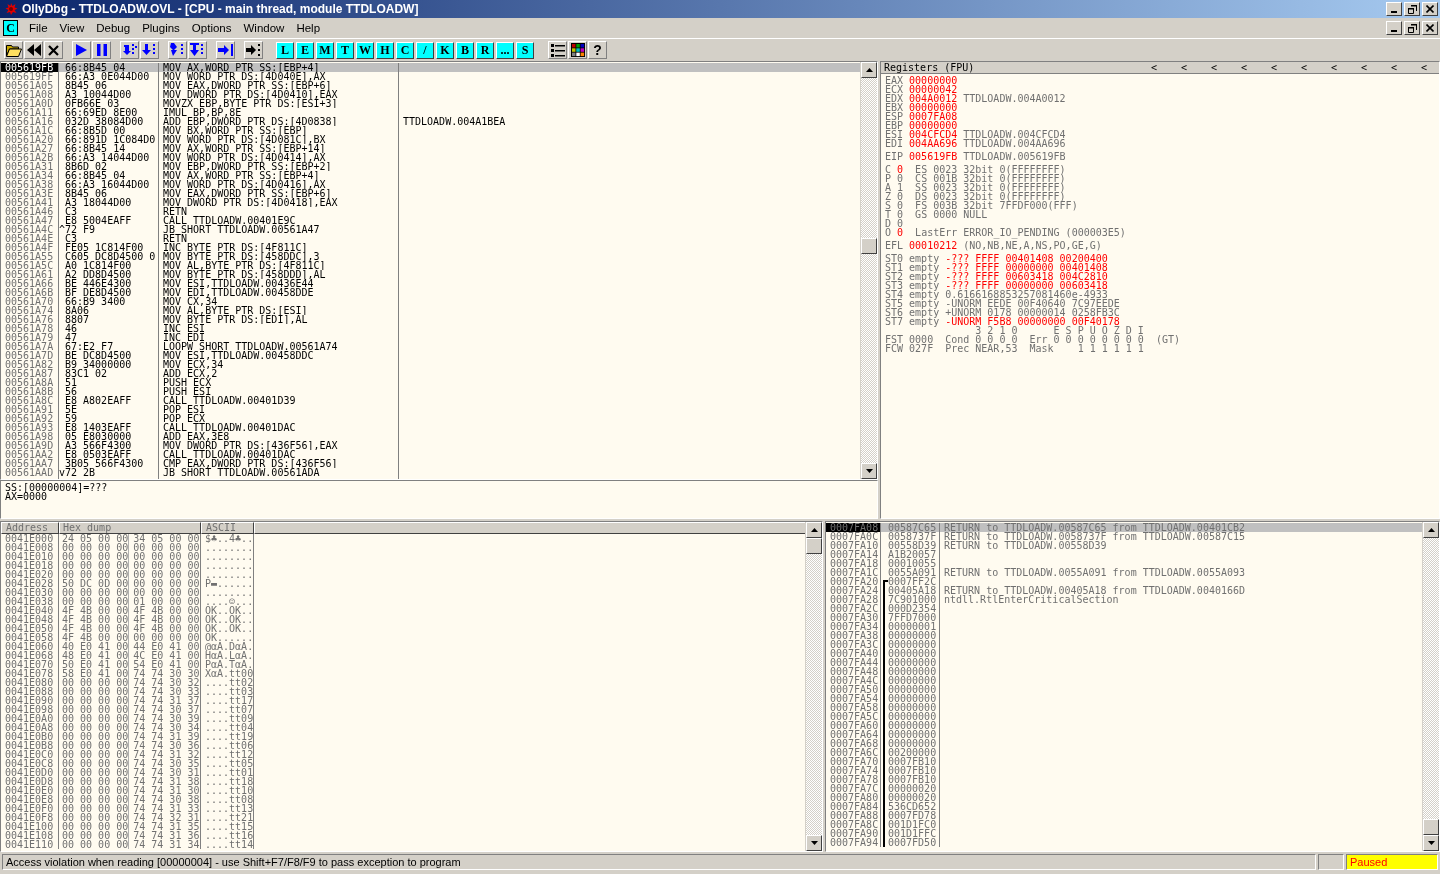 The image size is (1440, 874). Describe the element at coordinates (405, 50) in the screenshot. I see `window-letter-button: C` at that location.